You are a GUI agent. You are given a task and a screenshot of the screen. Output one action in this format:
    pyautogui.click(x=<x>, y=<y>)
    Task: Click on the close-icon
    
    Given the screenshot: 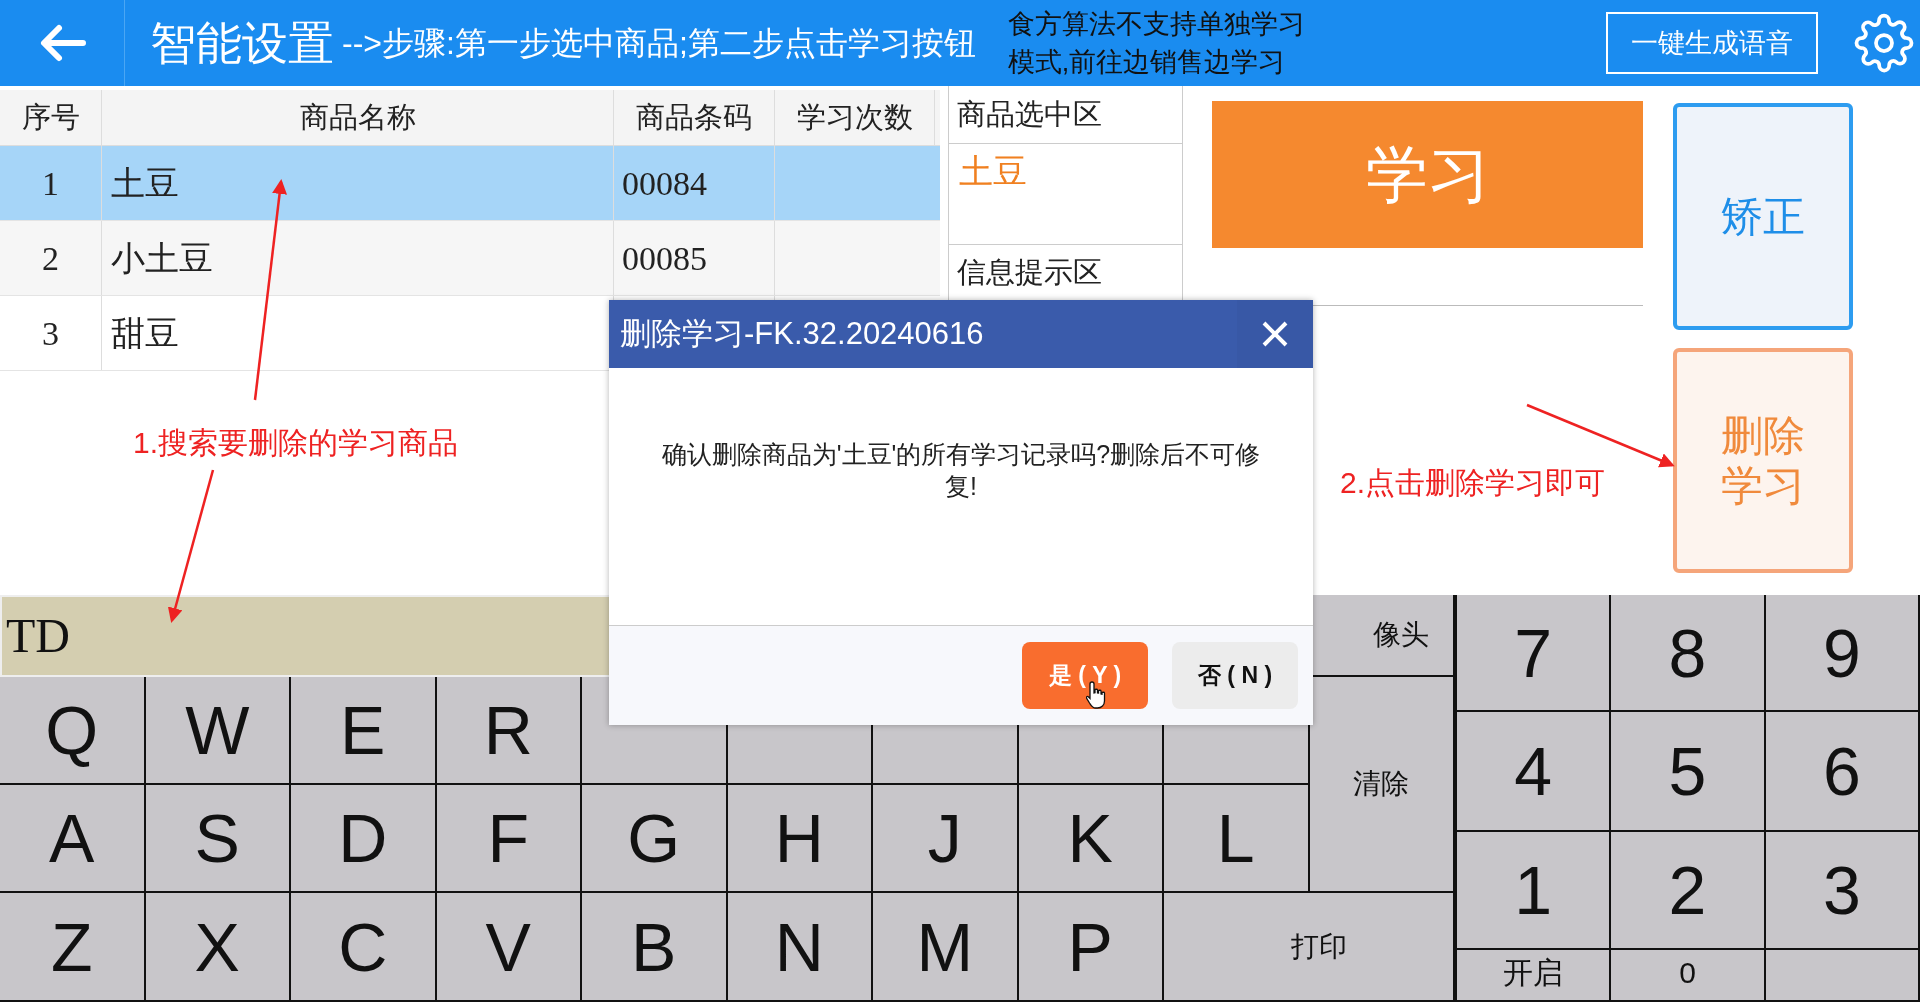 What is the action you would take?
    pyautogui.click(x=1275, y=334)
    